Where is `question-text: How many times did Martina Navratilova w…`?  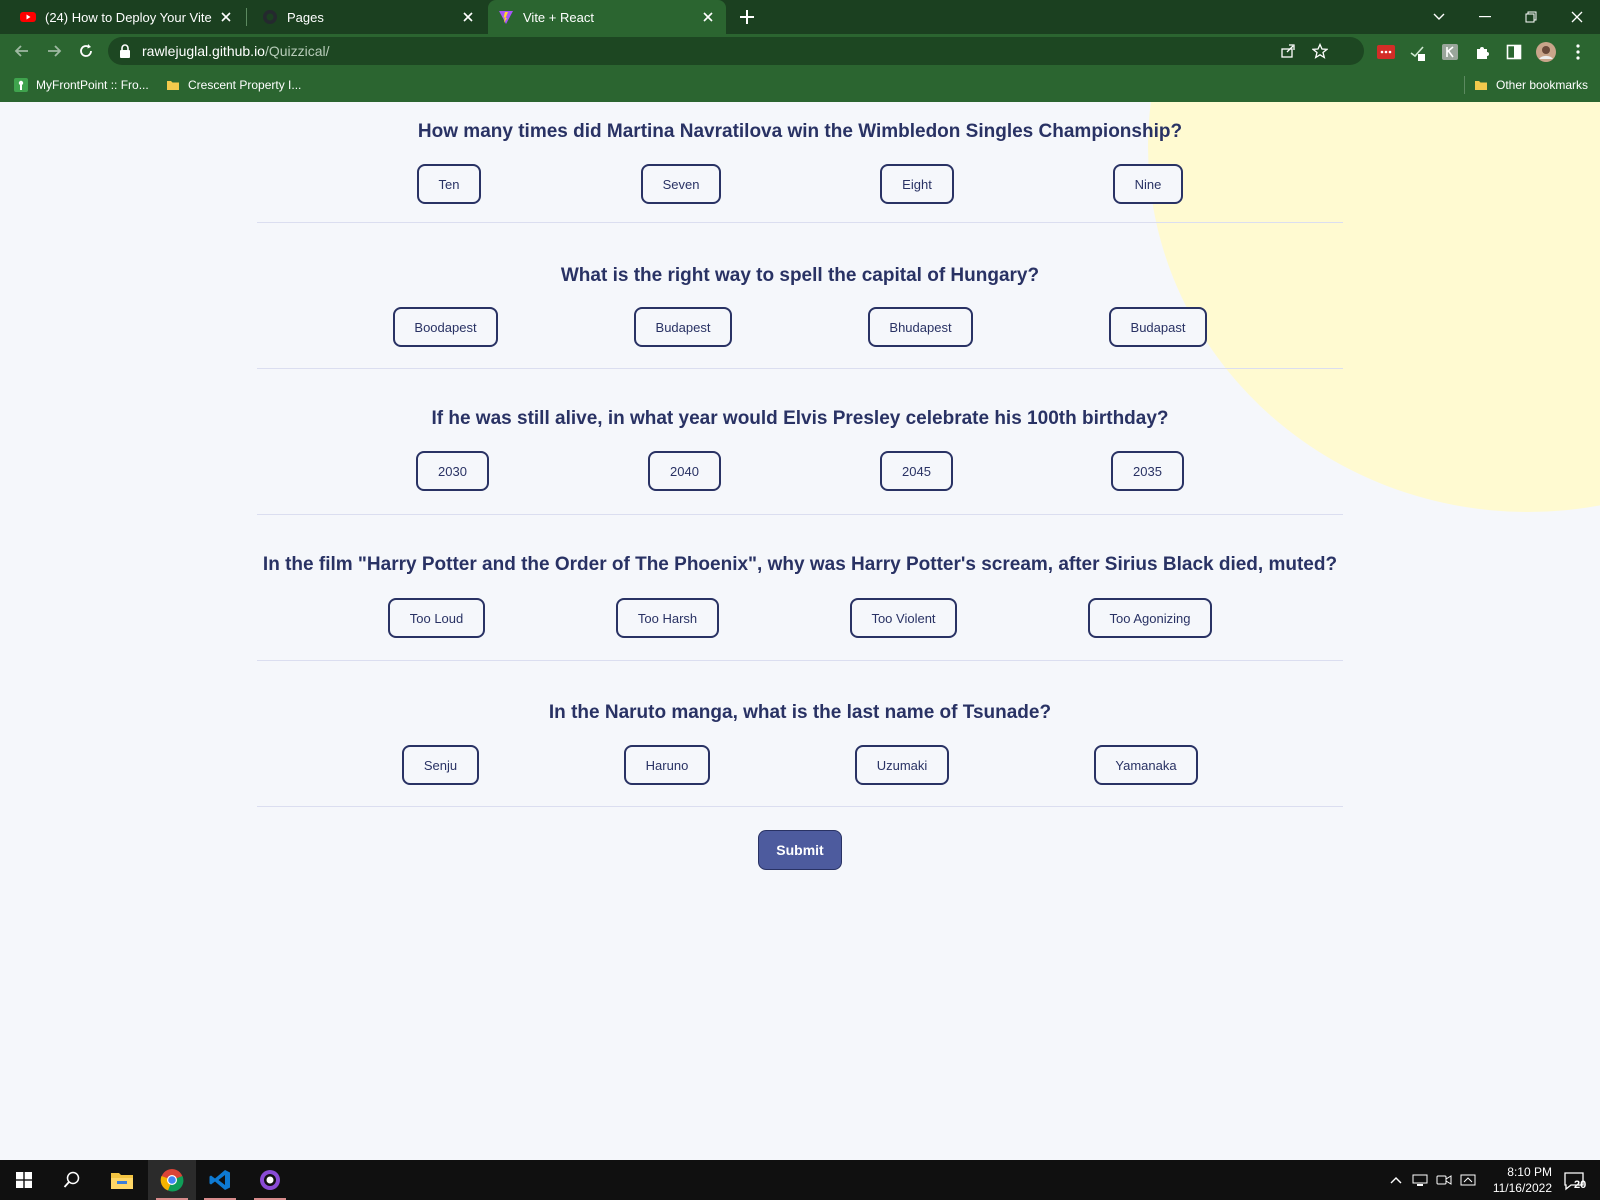 question-text: How many times did Martina Navratilova w… is located at coordinates (800, 131).